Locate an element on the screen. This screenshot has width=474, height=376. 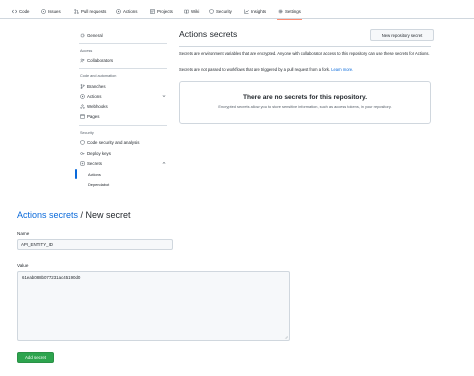
tab-projects: Projects is located at coordinates (161, 11).